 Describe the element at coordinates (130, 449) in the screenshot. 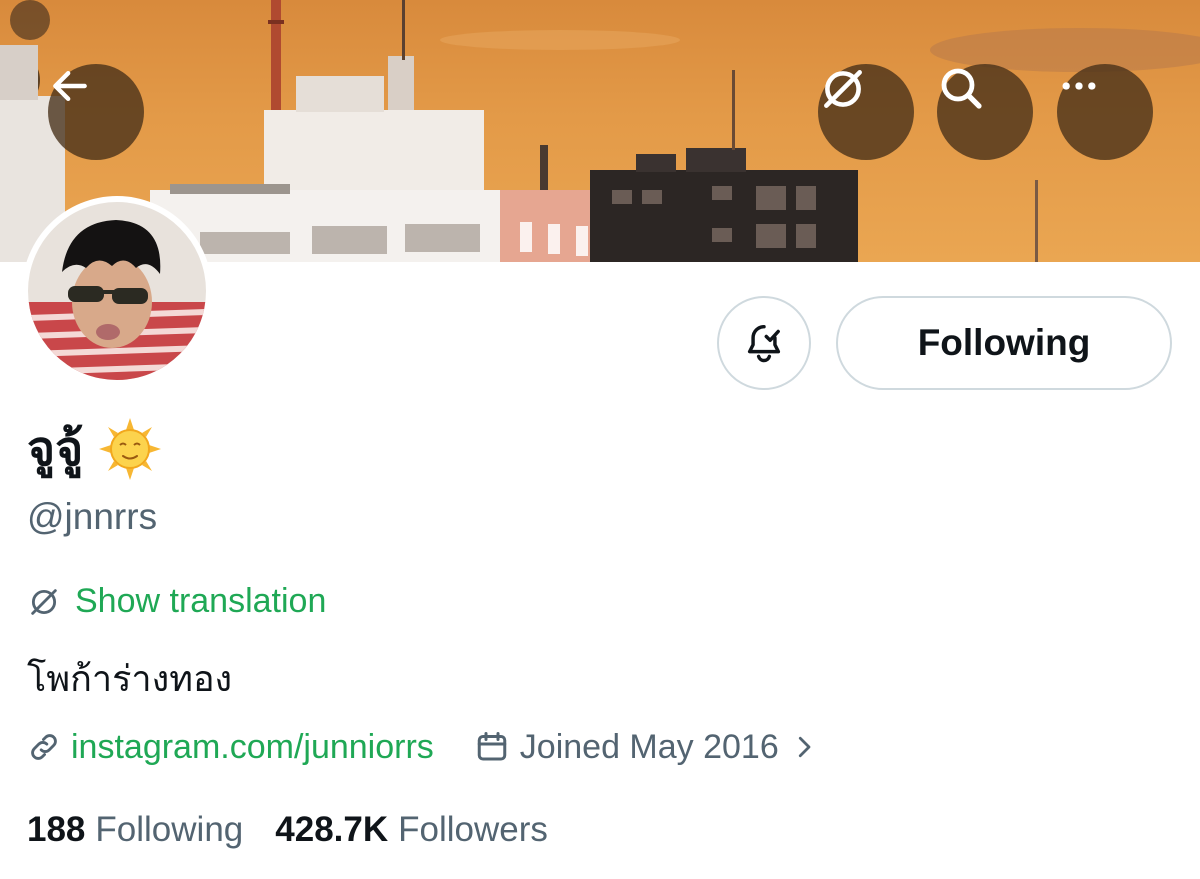

I see `sun-face-emoji-icon` at that location.